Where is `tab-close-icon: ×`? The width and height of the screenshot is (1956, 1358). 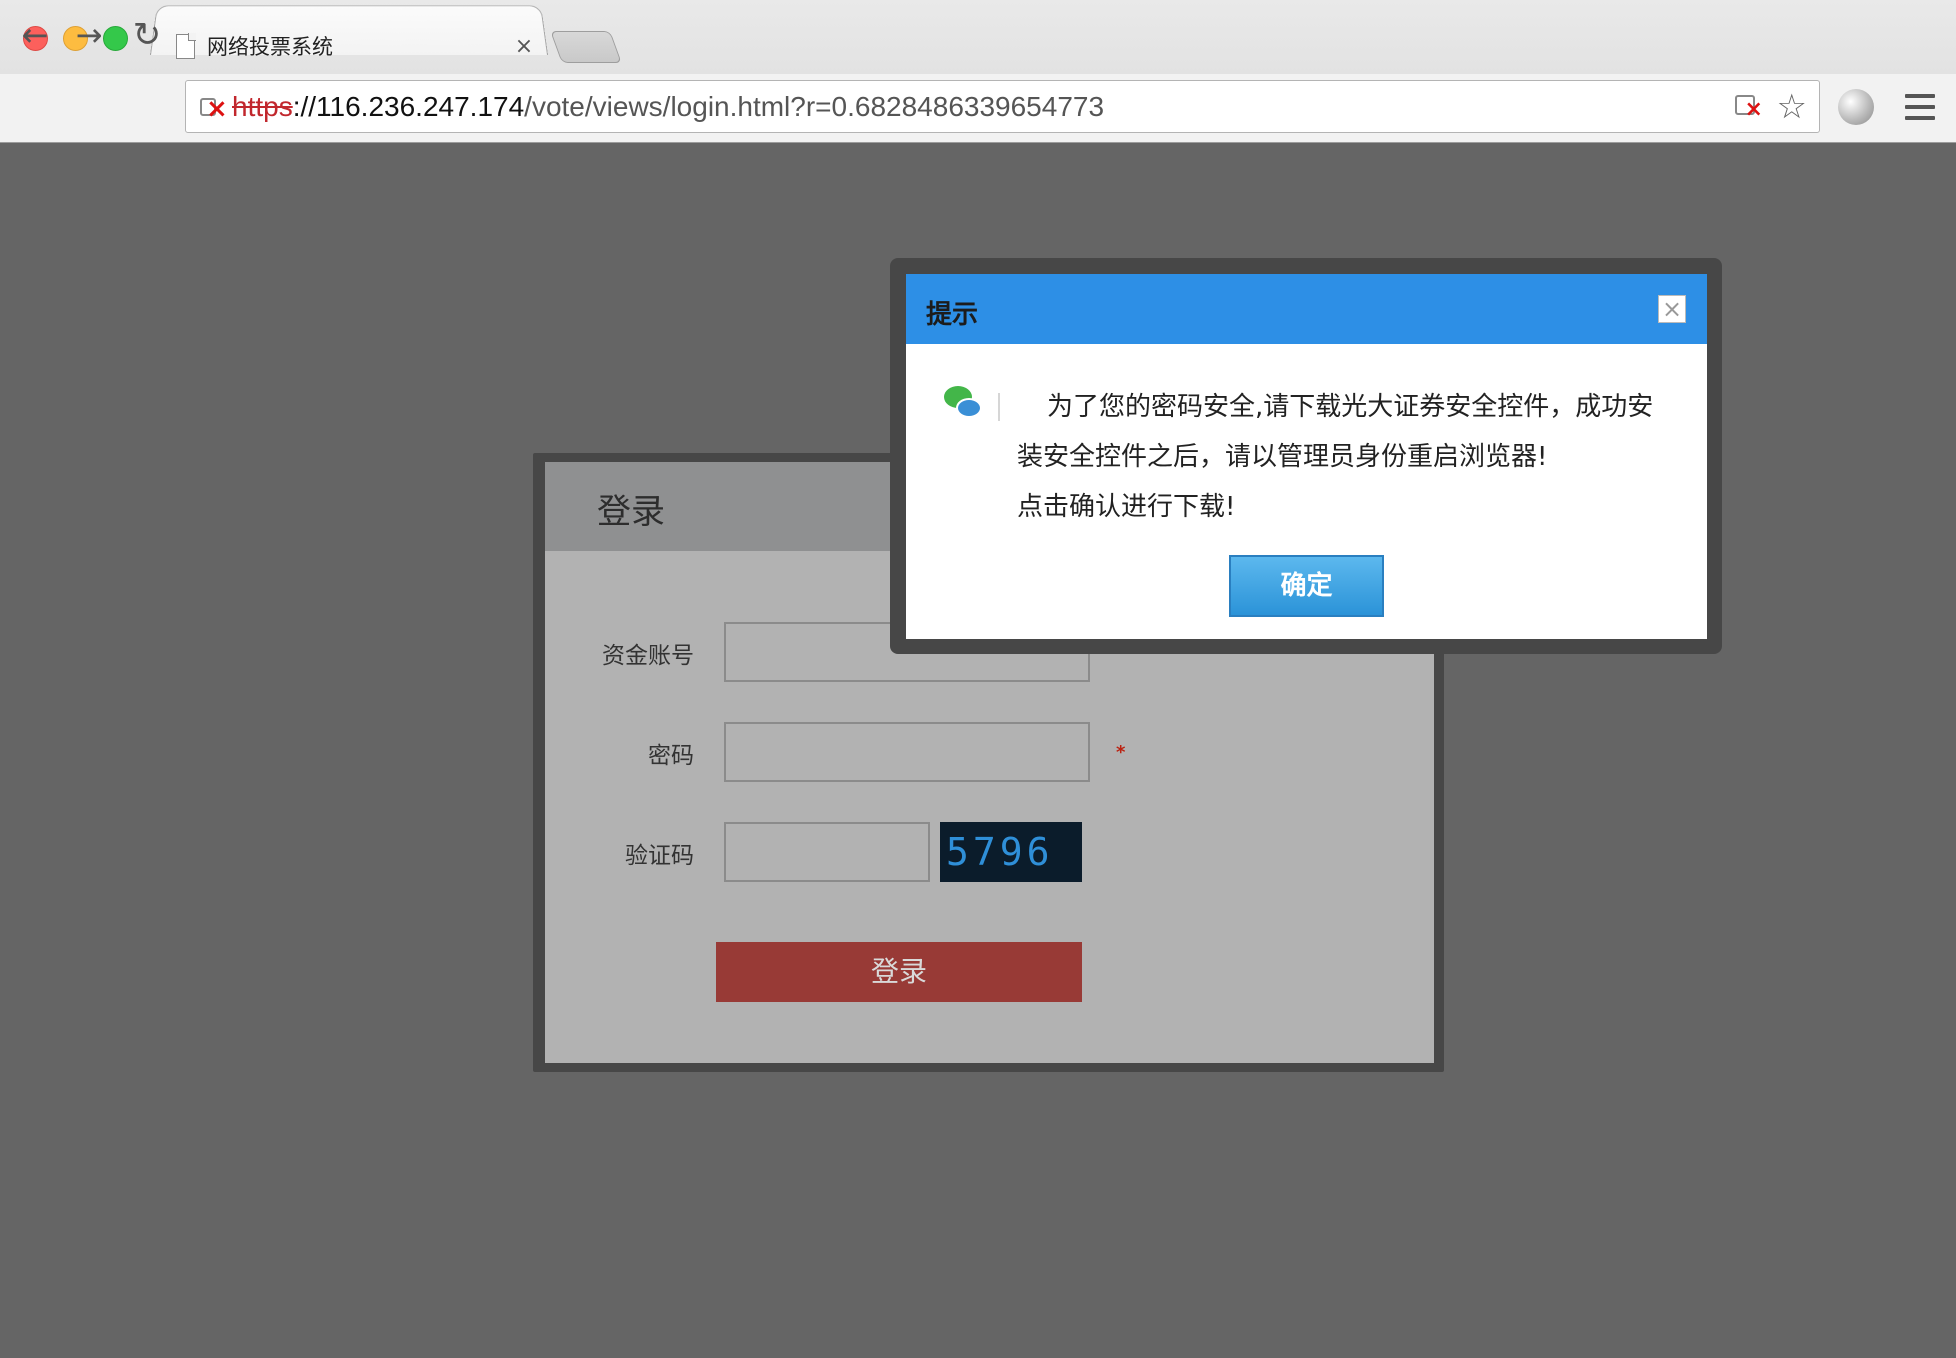
tab-close-icon: × is located at coordinates (524, 46).